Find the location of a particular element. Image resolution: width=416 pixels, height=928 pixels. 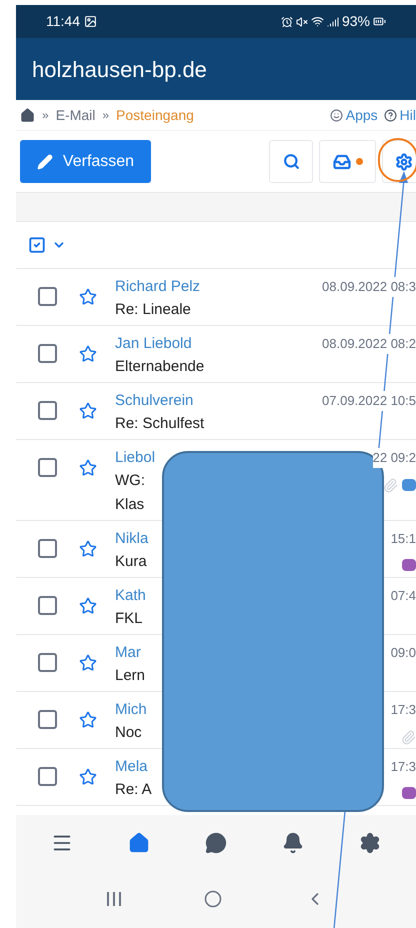

recent-apps-icon is located at coordinates (114, 899).